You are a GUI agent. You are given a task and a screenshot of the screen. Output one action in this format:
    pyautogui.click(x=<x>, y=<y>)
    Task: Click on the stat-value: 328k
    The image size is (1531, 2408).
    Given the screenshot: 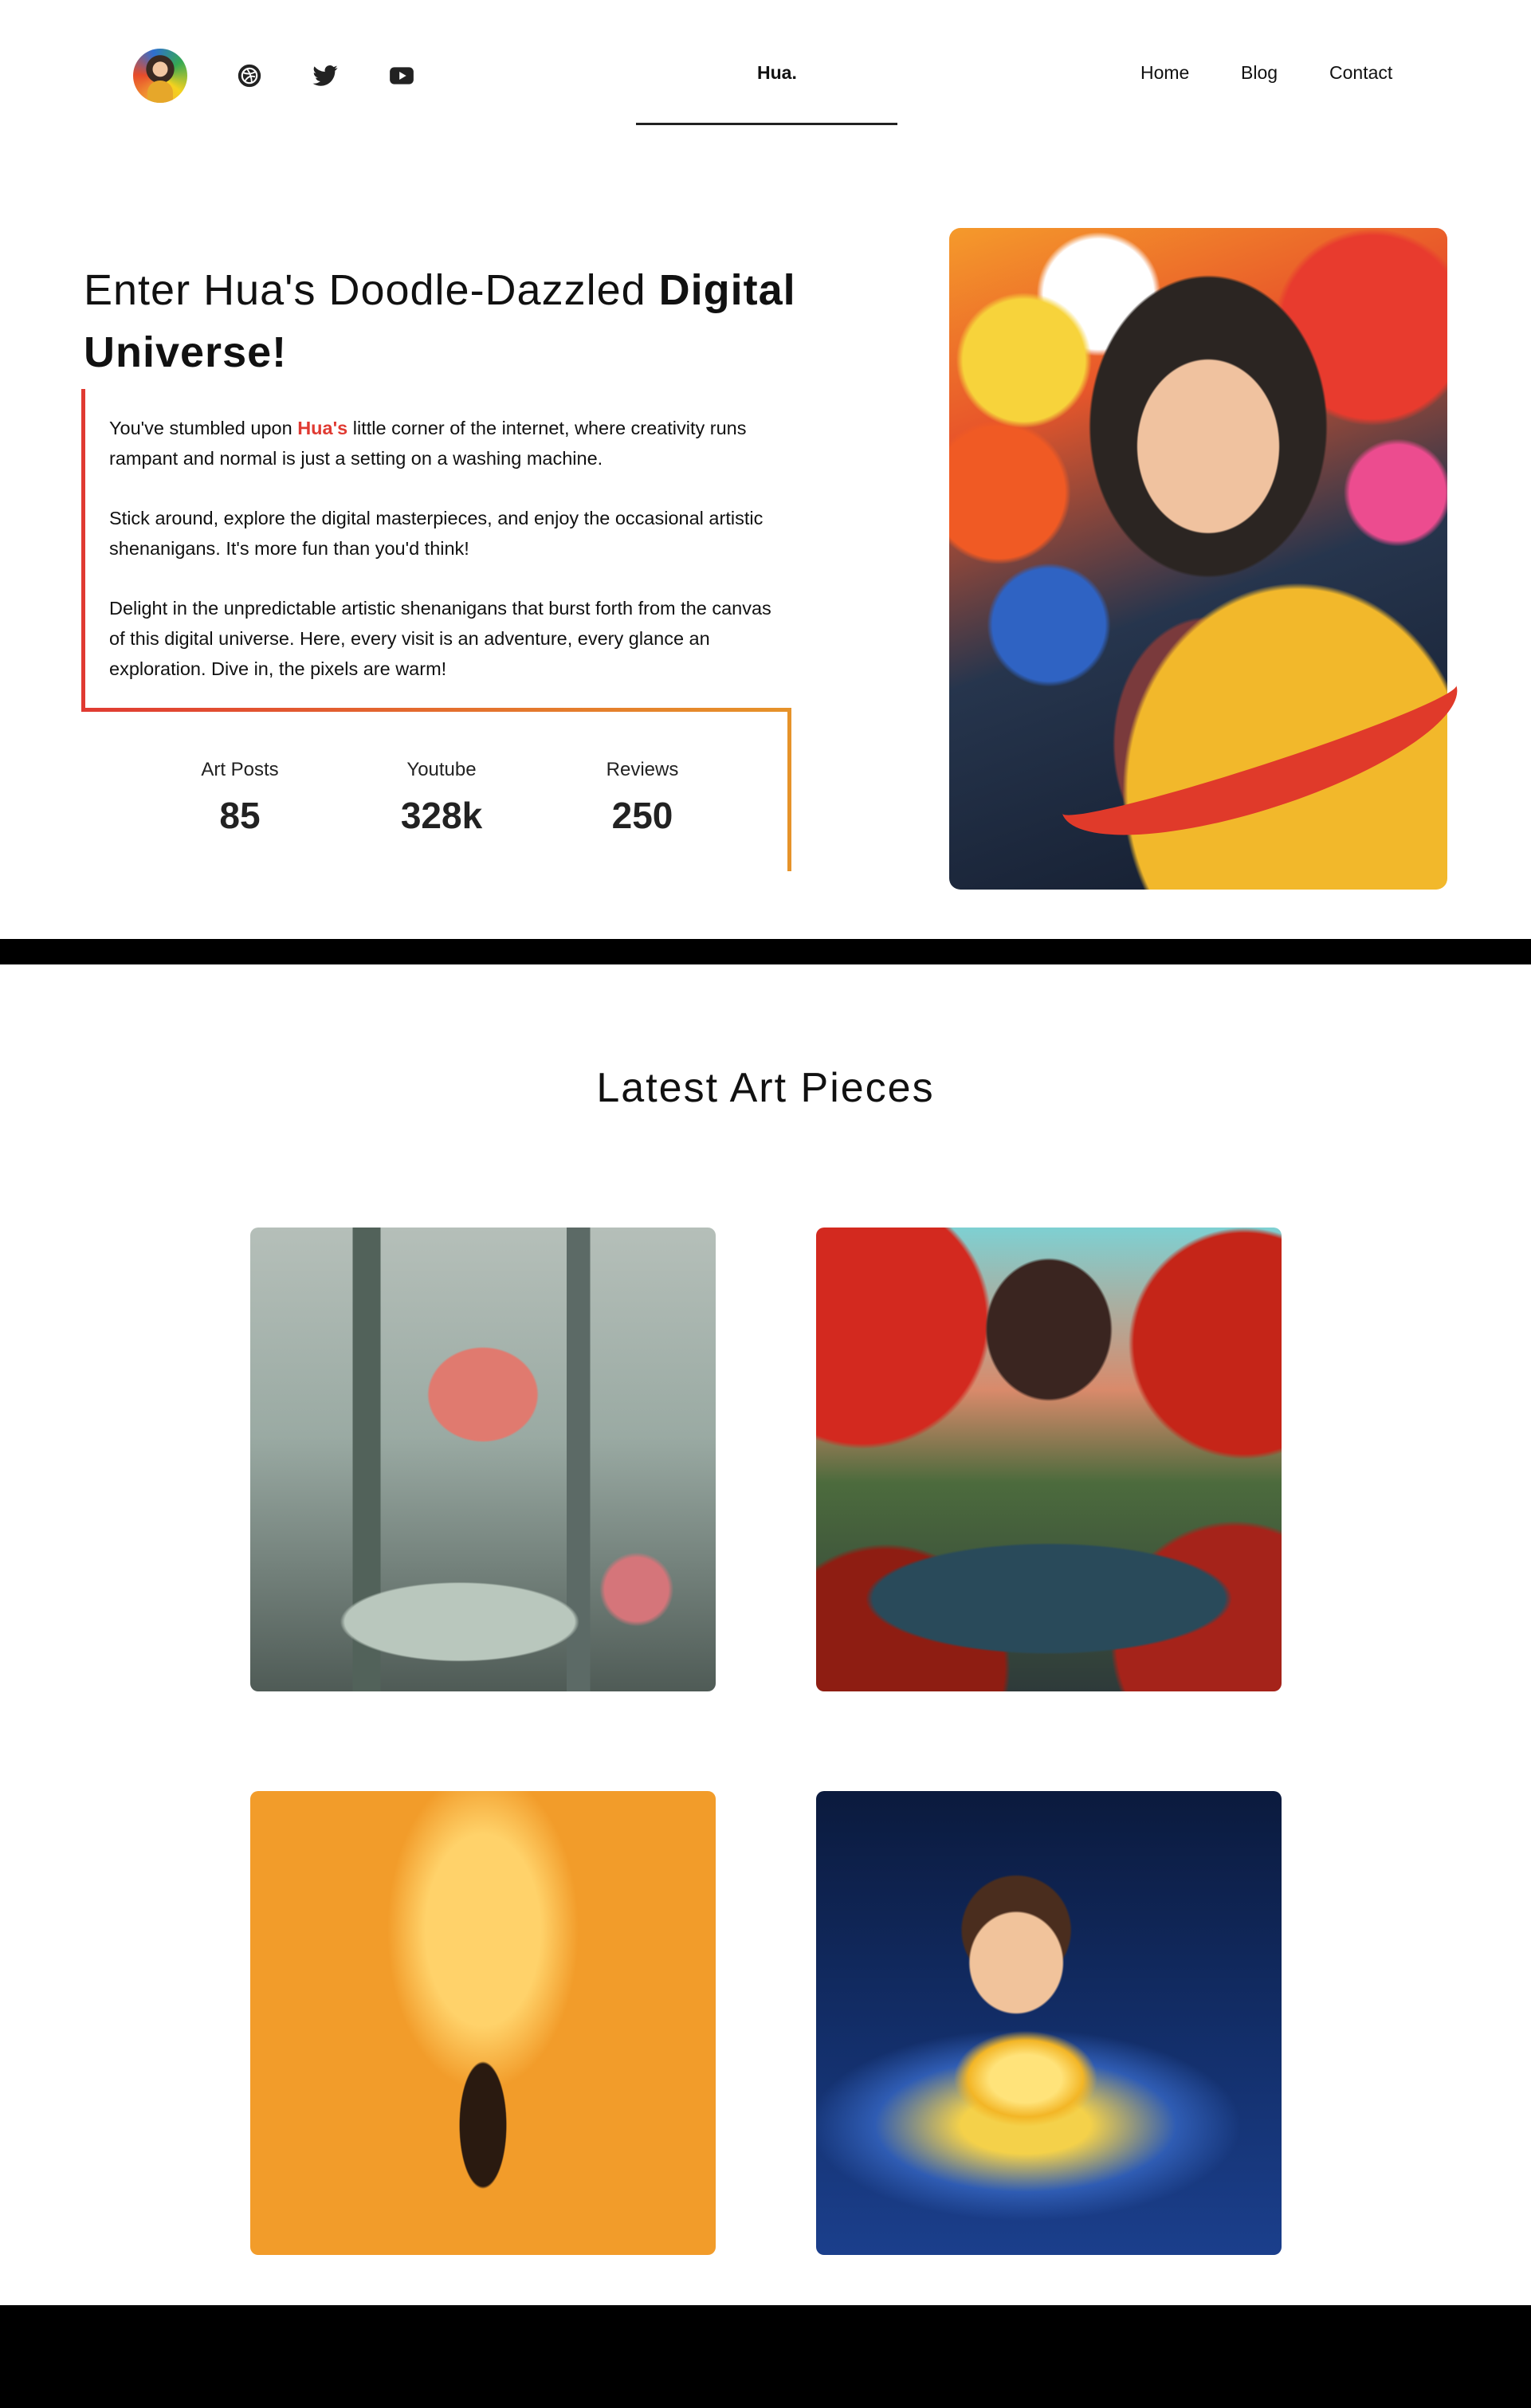 What is the action you would take?
    pyautogui.click(x=441, y=815)
    